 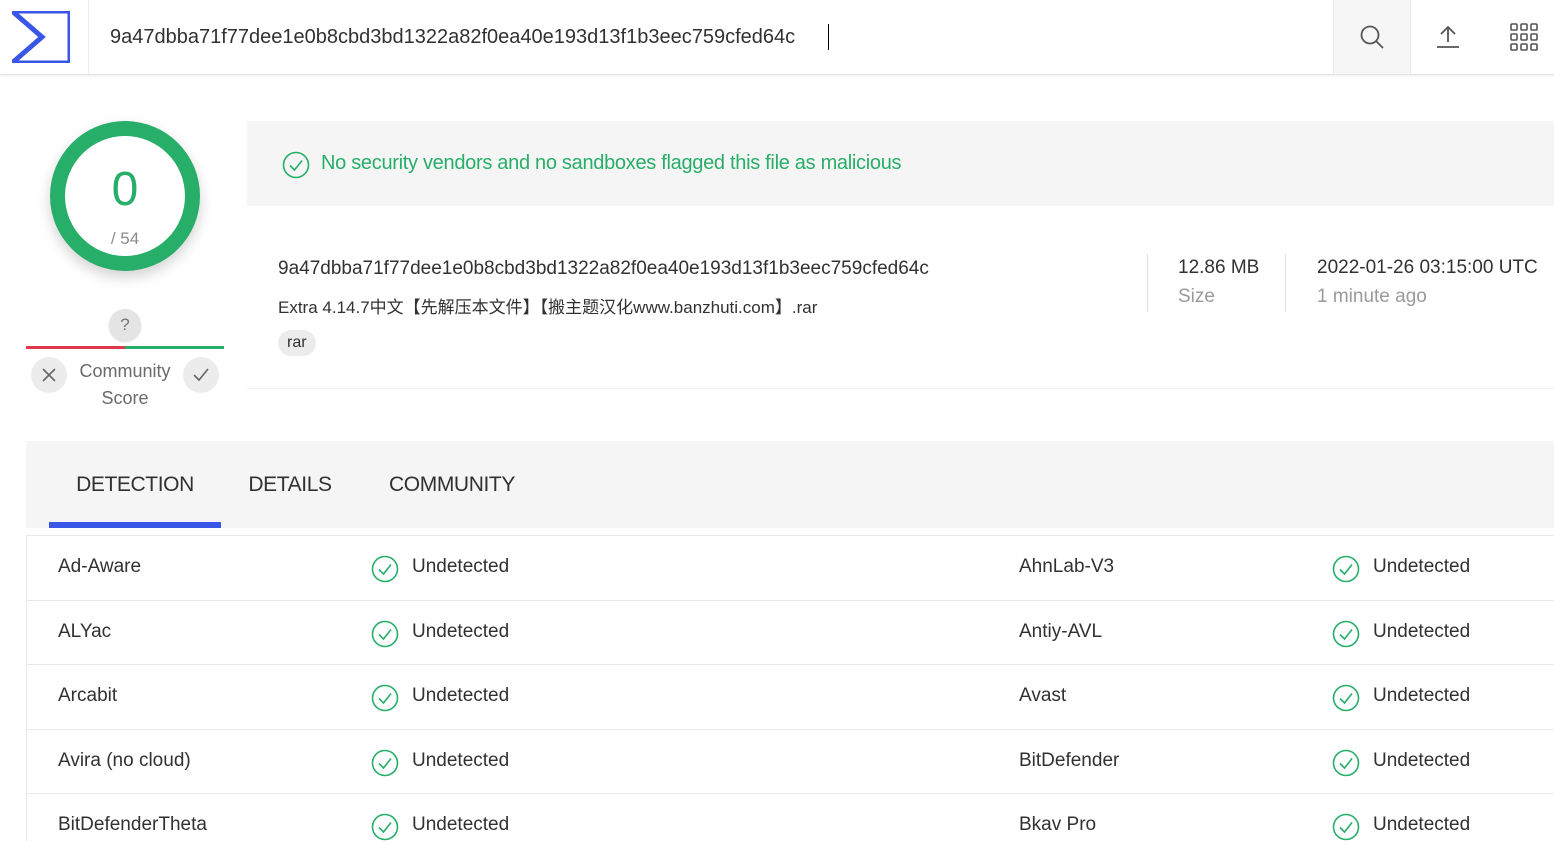 I want to click on file-type-tag: rar, so click(x=297, y=343).